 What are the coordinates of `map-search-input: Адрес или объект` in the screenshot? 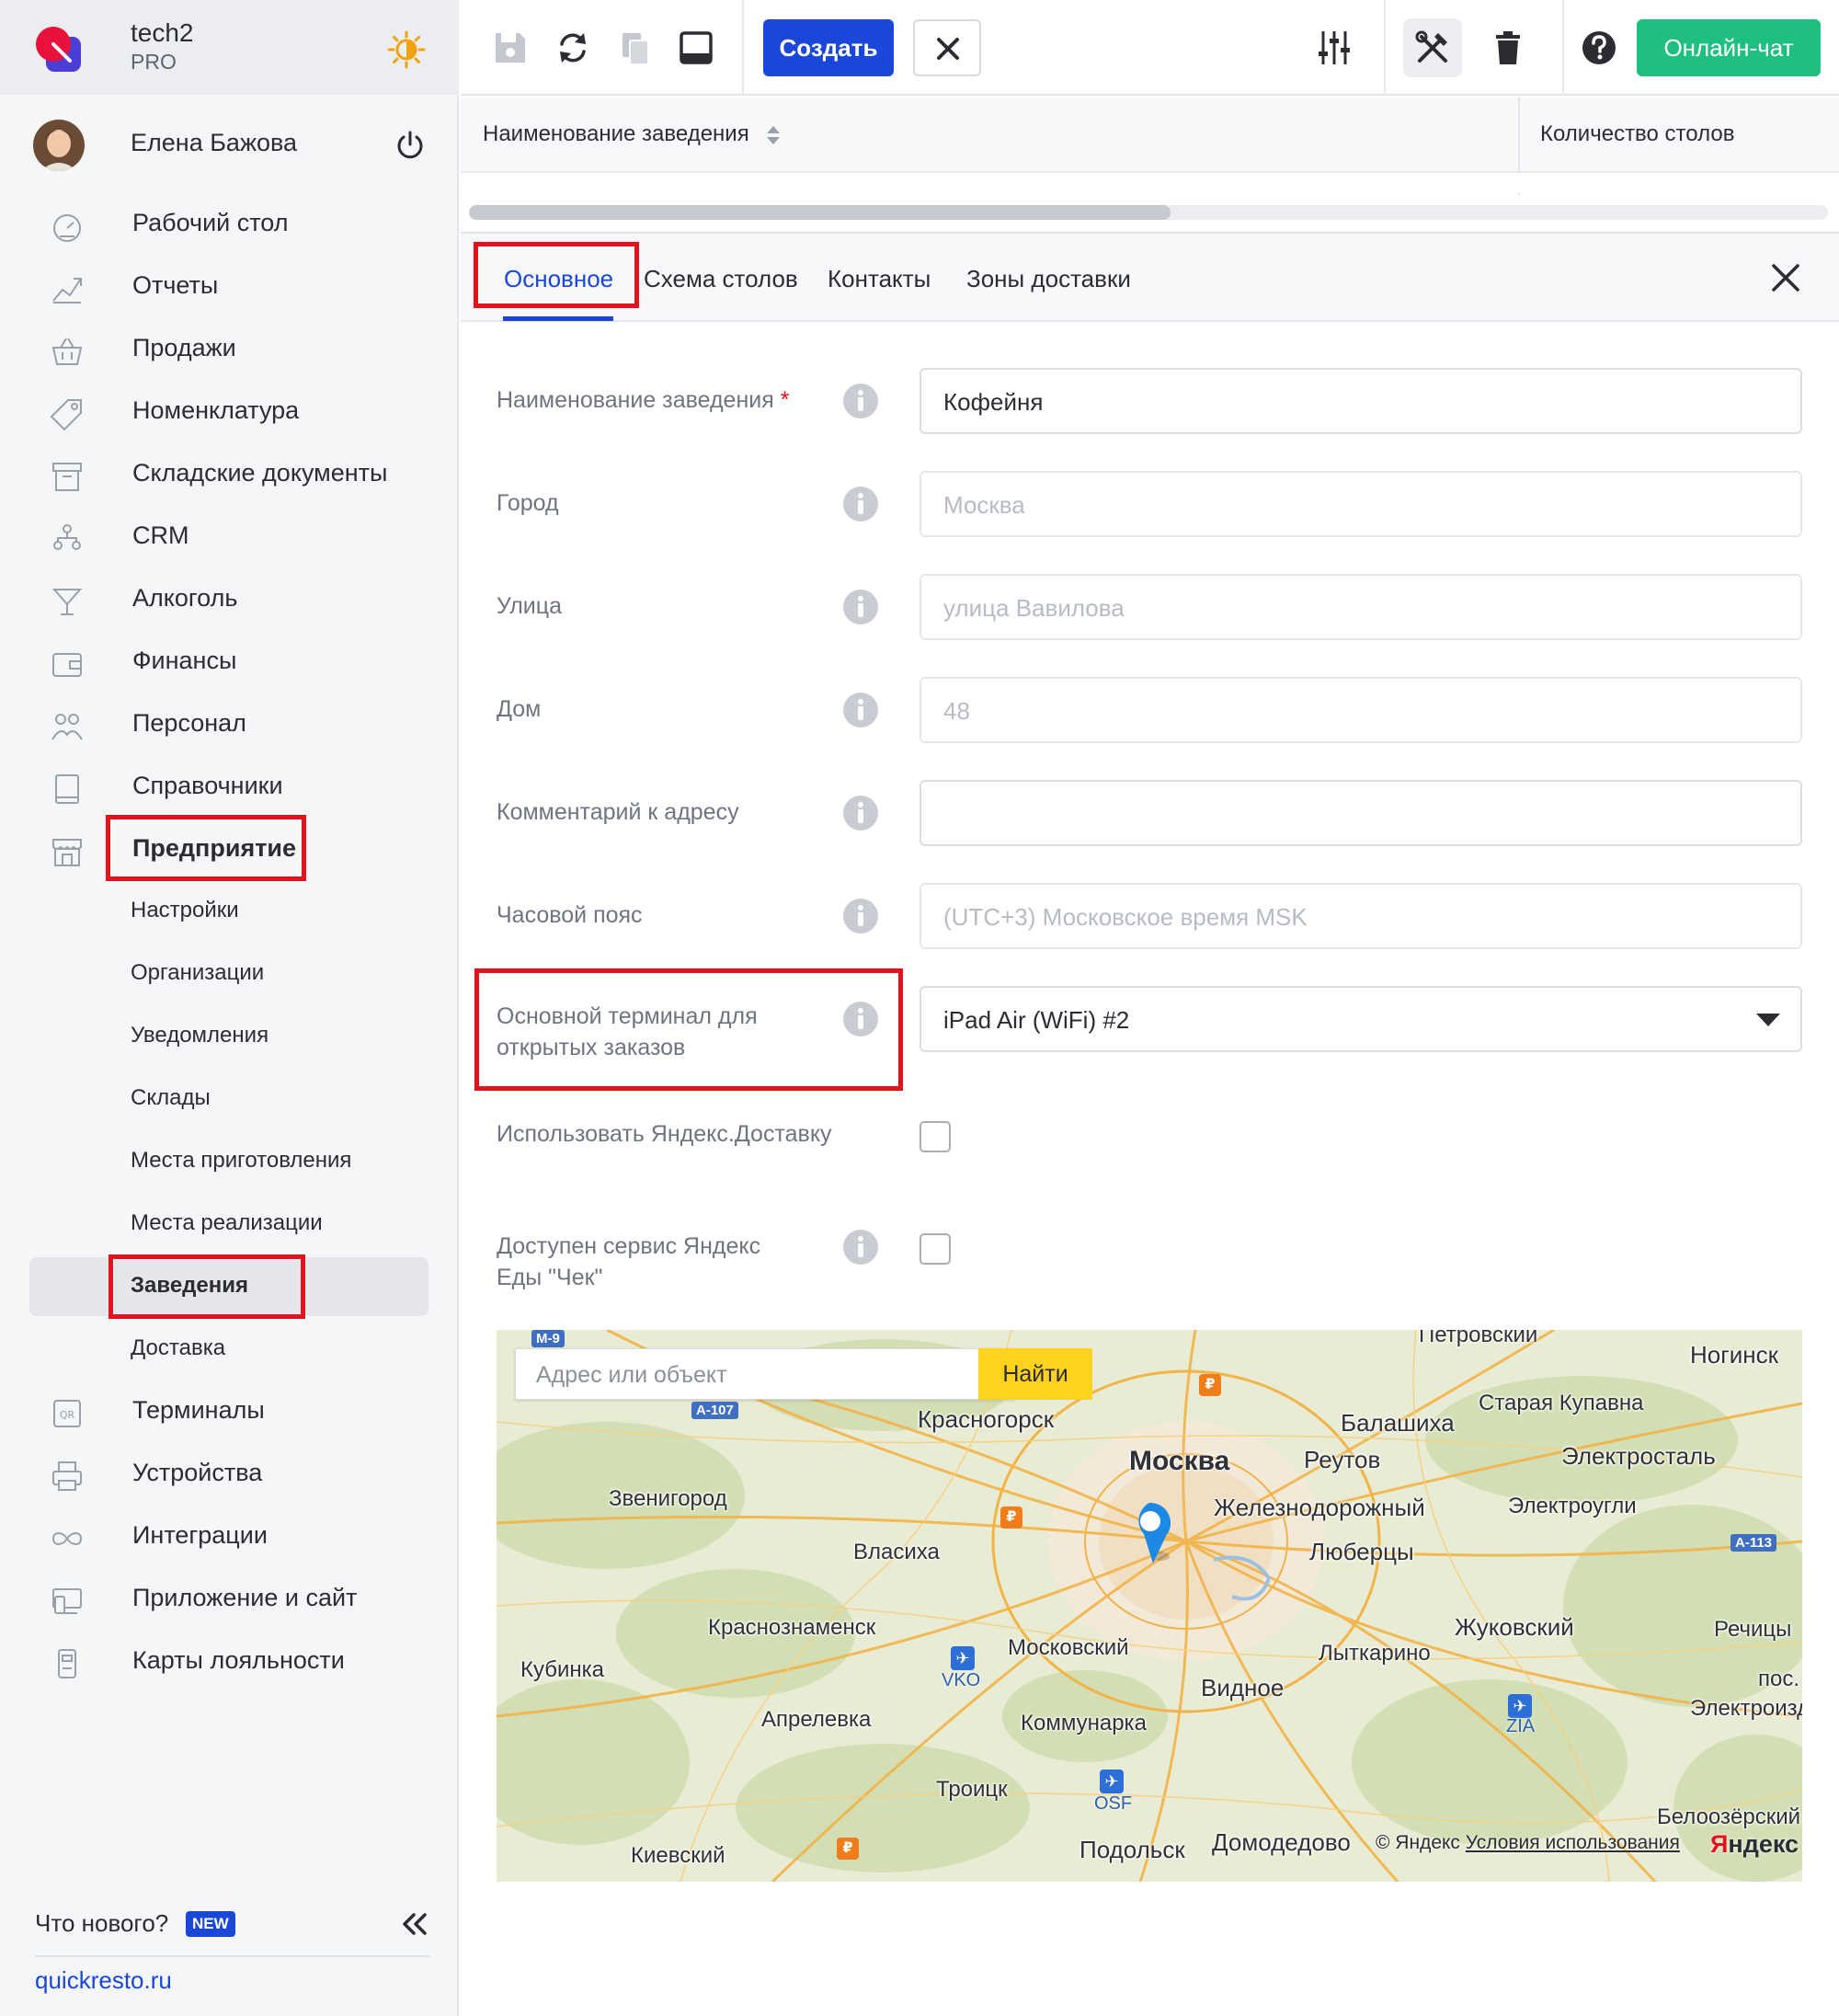 It's located at (765, 1374).